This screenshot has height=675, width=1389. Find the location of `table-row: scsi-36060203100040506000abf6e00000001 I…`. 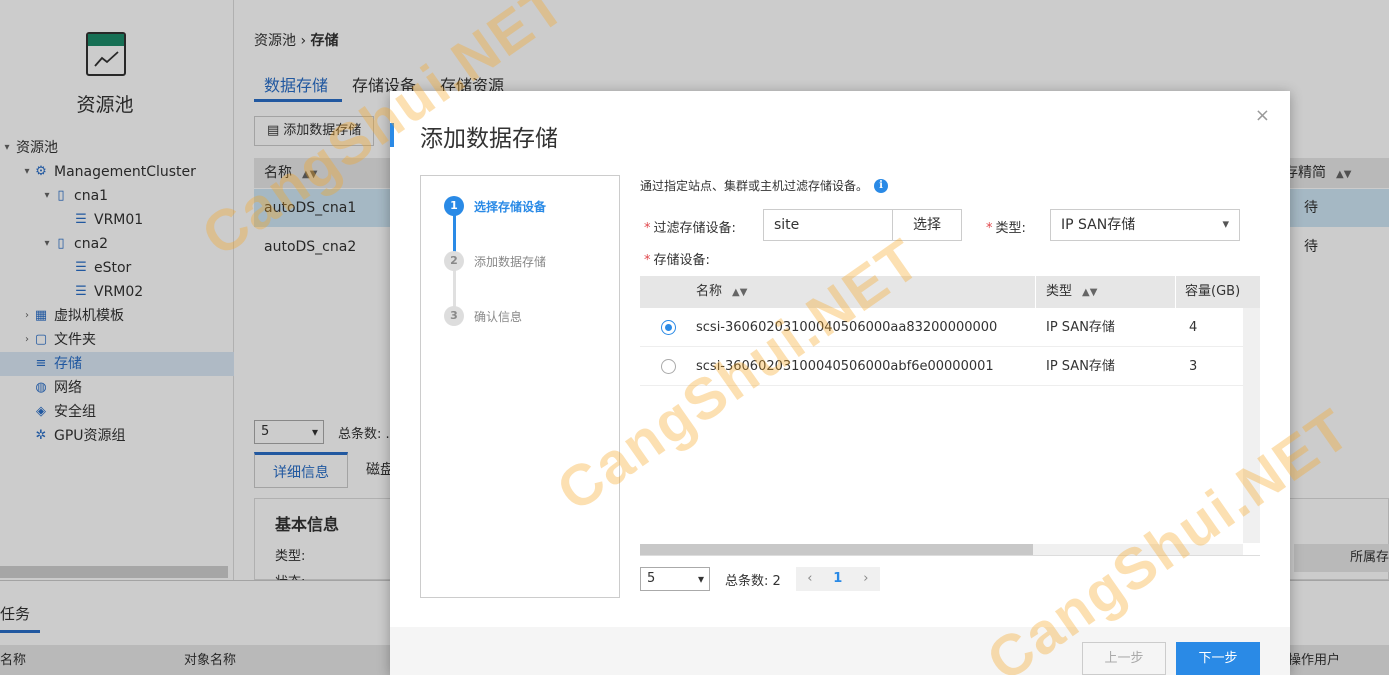

table-row: scsi-36060203100040506000abf6e00000001 I… is located at coordinates (941, 366).